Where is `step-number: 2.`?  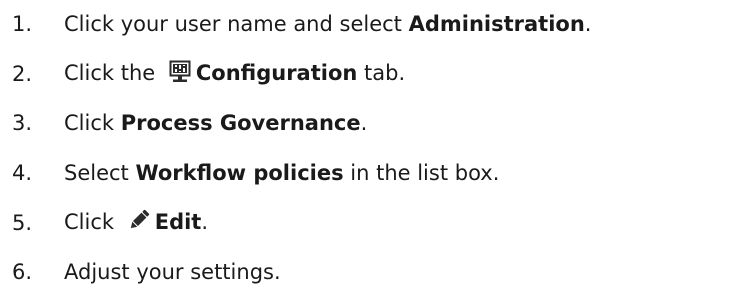
step-number: 2. is located at coordinates (22, 73).